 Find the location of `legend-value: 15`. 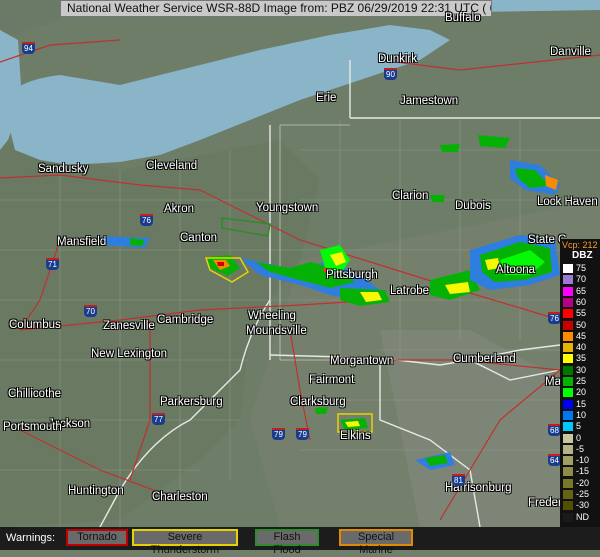

legend-value: 15 is located at coordinates (581, 403).